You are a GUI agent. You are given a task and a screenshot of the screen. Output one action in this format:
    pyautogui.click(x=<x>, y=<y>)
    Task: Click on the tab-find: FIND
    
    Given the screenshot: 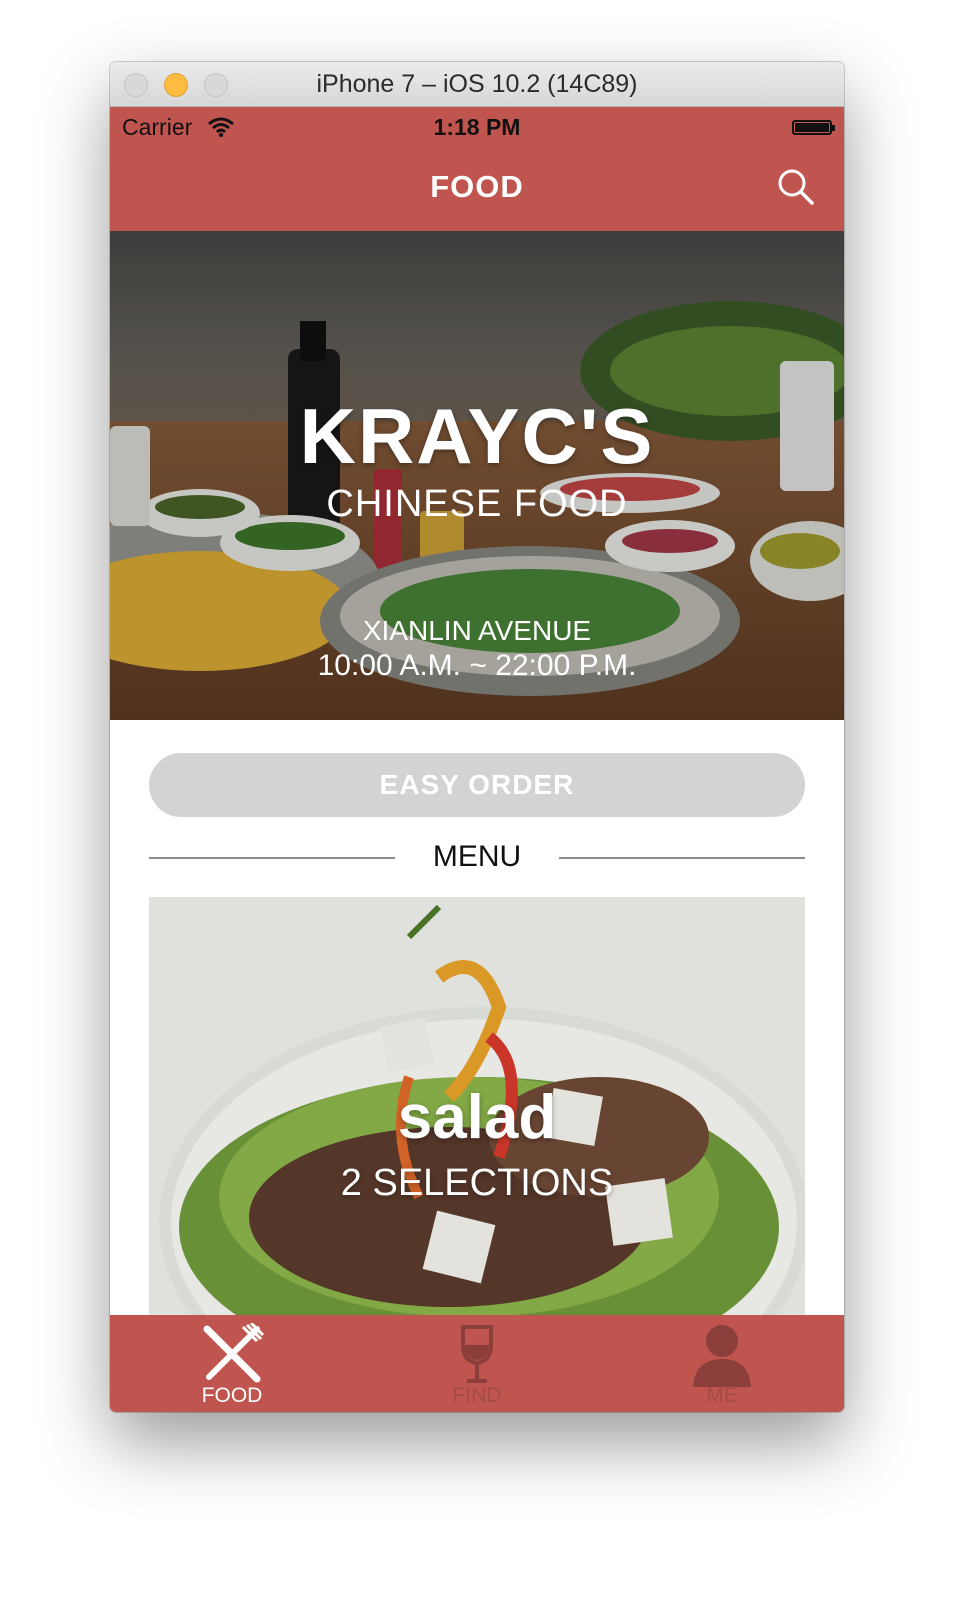 What is the action you would take?
    pyautogui.click(x=477, y=1363)
    